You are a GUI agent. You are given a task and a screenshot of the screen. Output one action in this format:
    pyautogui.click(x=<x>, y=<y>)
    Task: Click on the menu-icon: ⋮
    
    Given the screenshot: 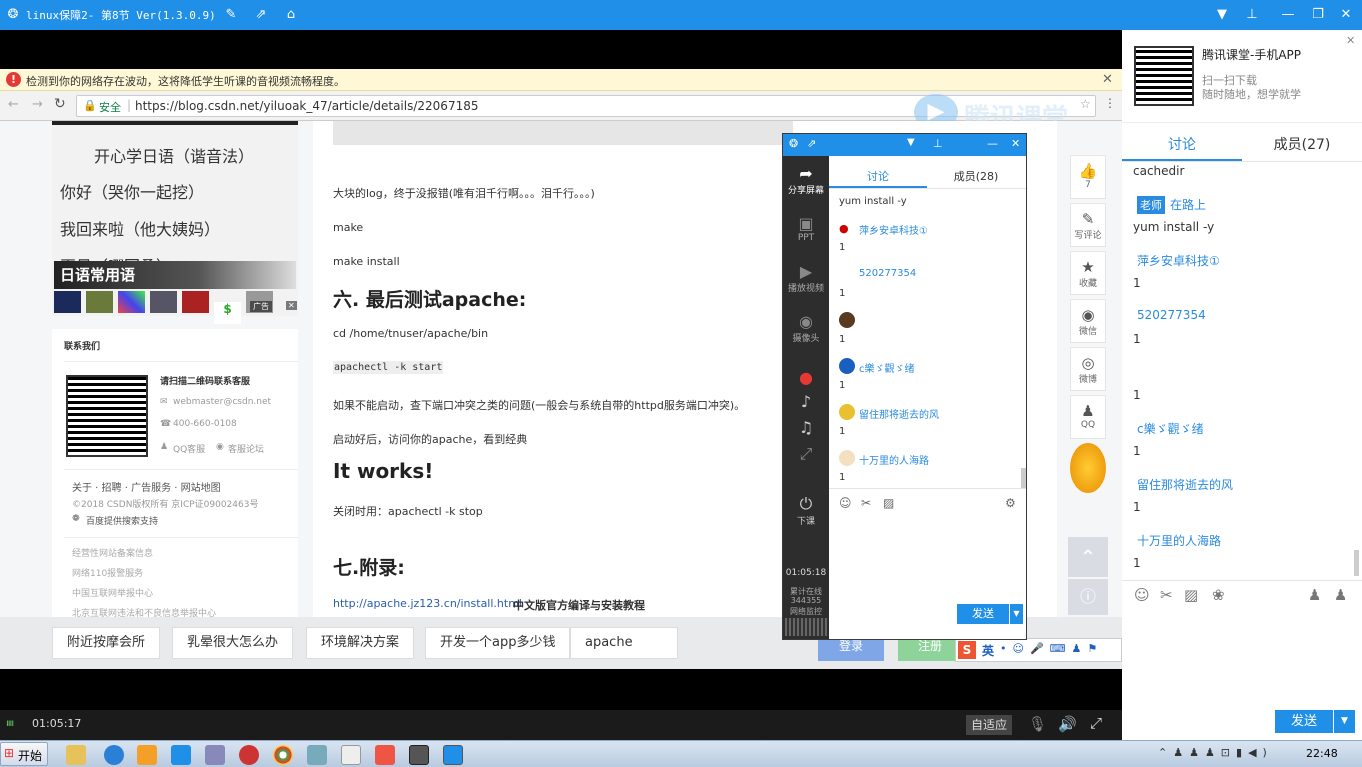 What is the action you would take?
    pyautogui.click(x=1110, y=103)
    